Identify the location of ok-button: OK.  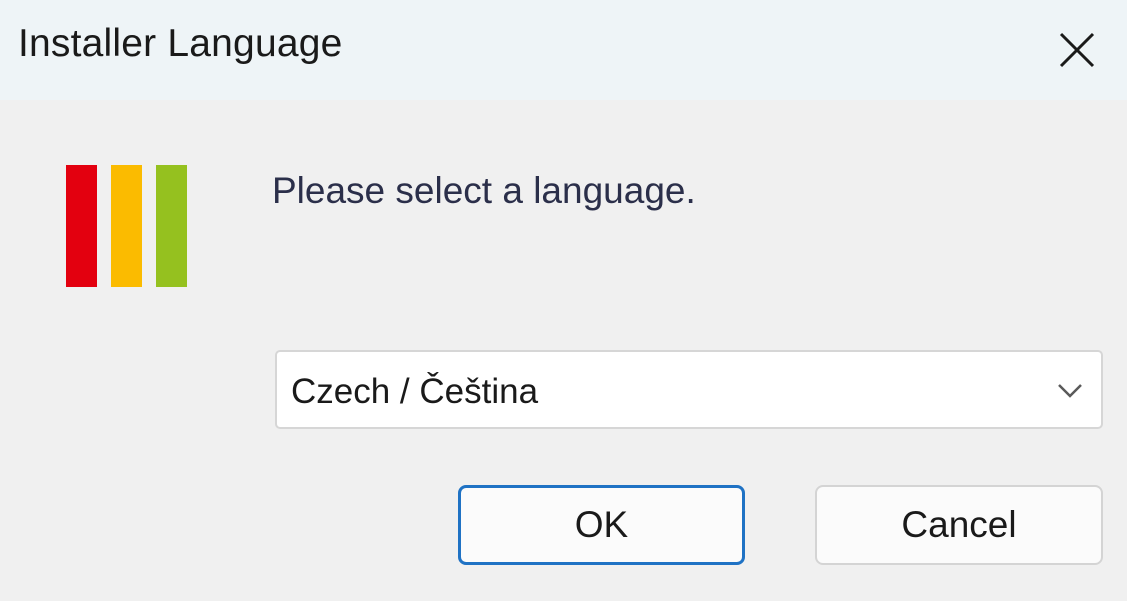
(601, 525).